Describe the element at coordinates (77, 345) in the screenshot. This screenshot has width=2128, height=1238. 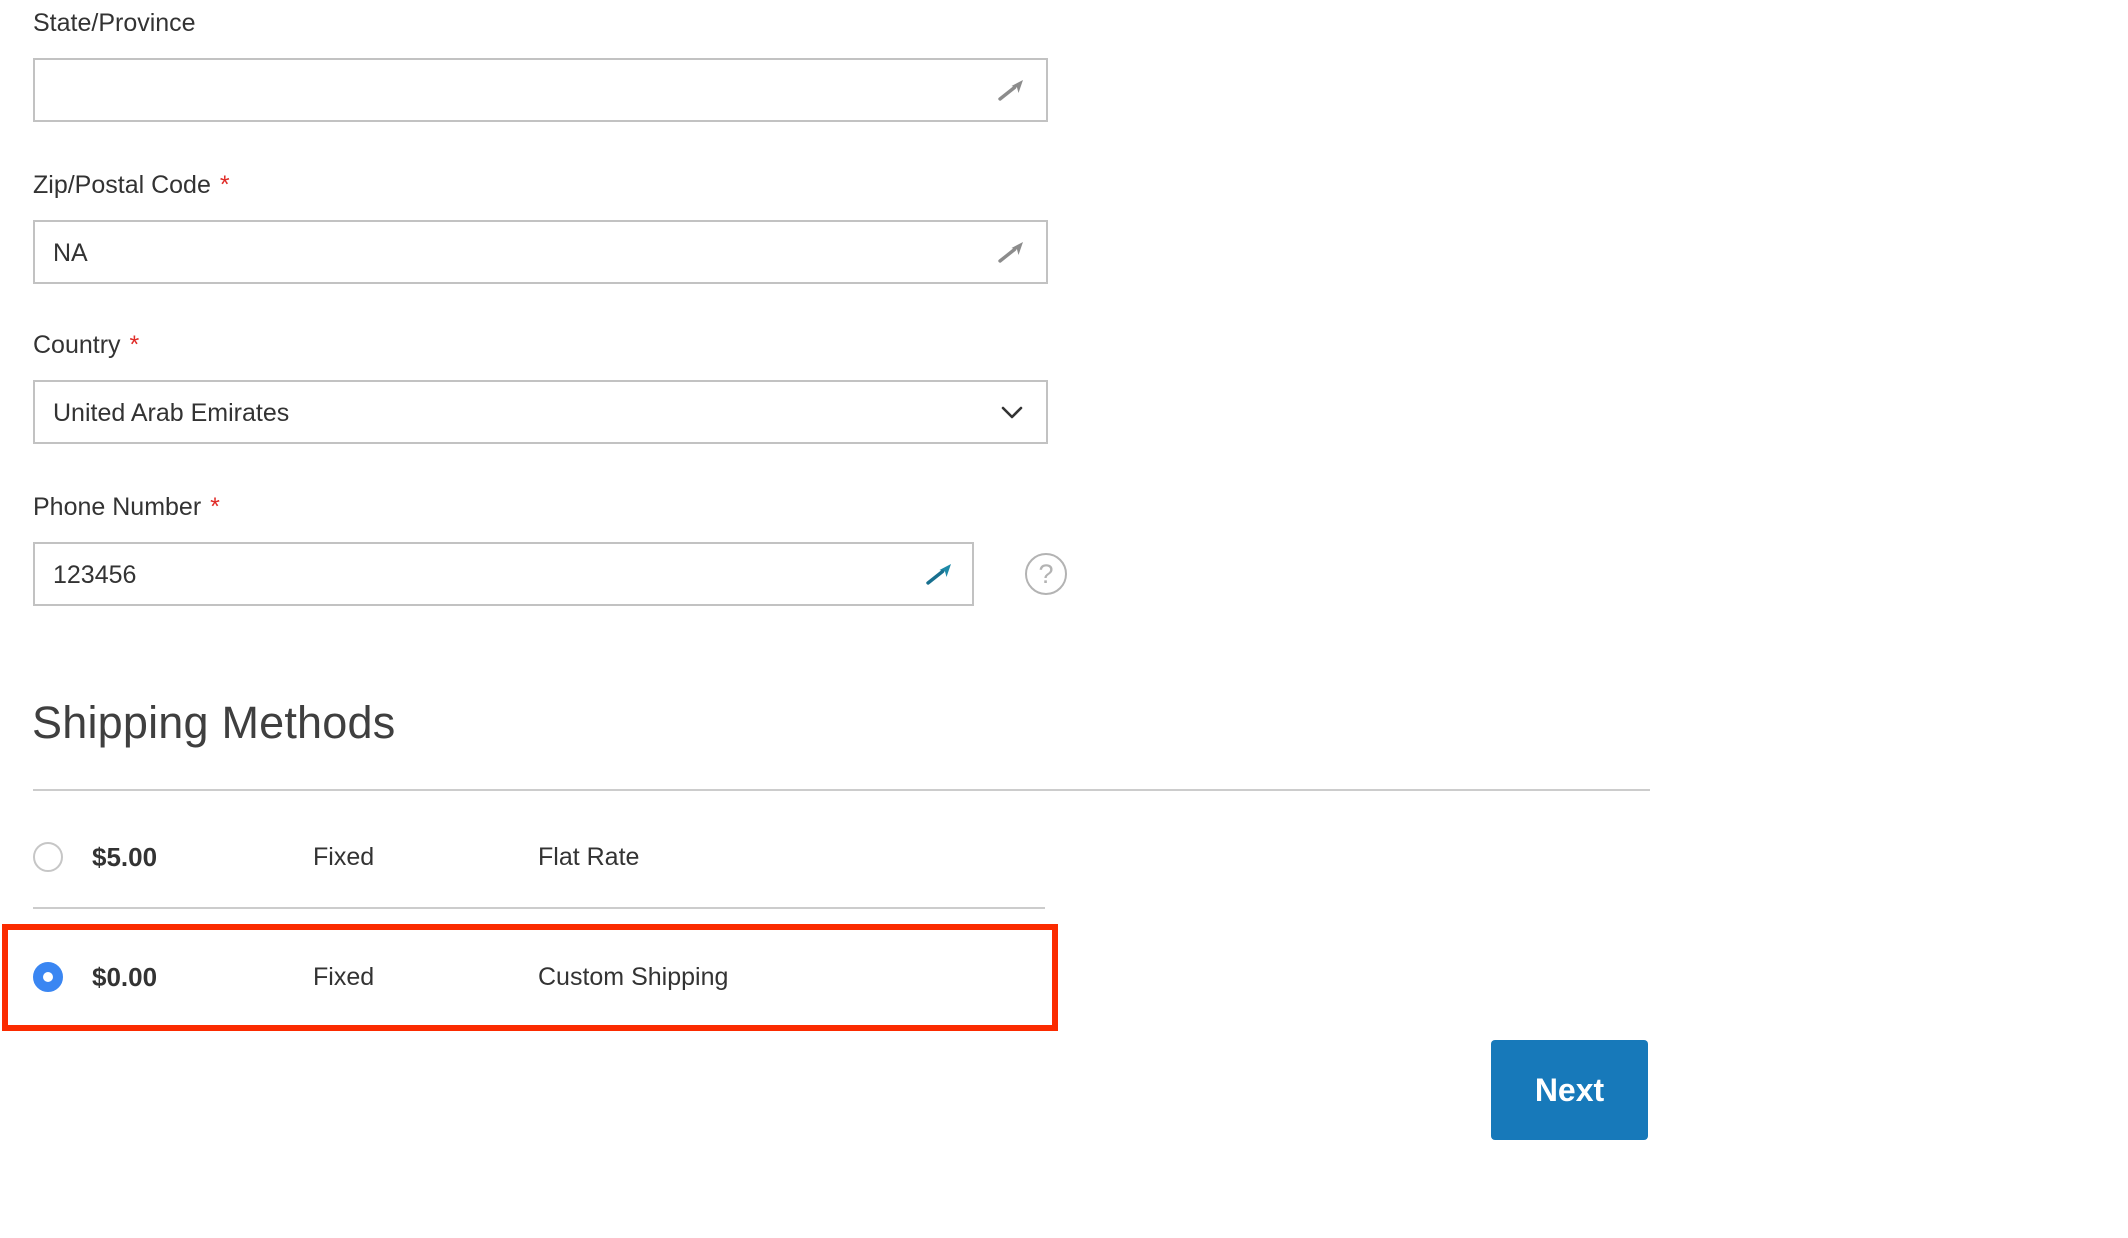
I see `country-label-text: Country` at that location.